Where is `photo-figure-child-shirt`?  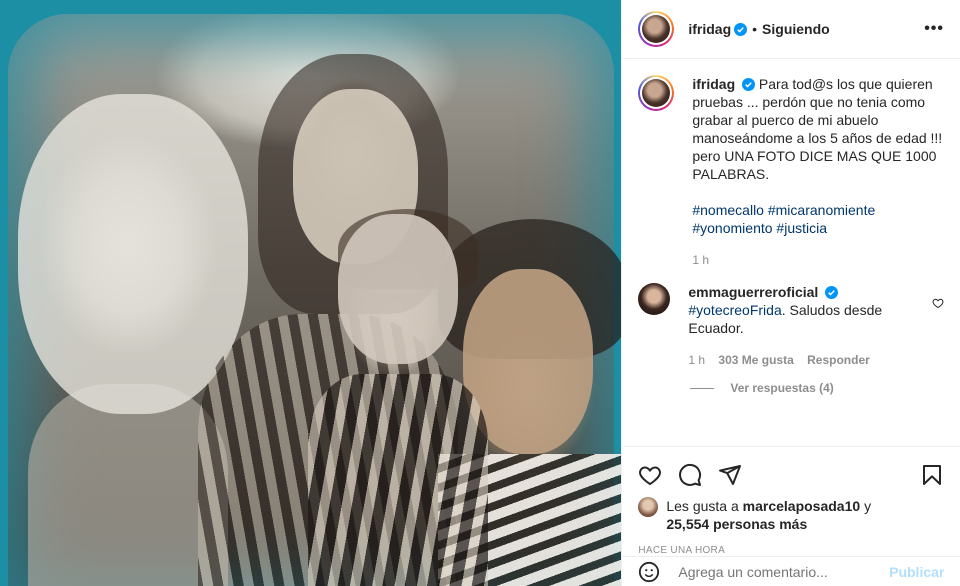
photo-figure-child-shirt is located at coordinates (398, 480).